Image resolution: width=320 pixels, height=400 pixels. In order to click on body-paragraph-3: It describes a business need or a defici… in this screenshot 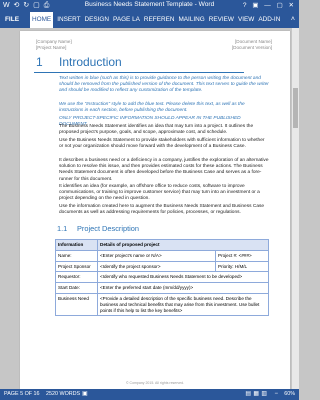, I will do `click(164, 170)`.